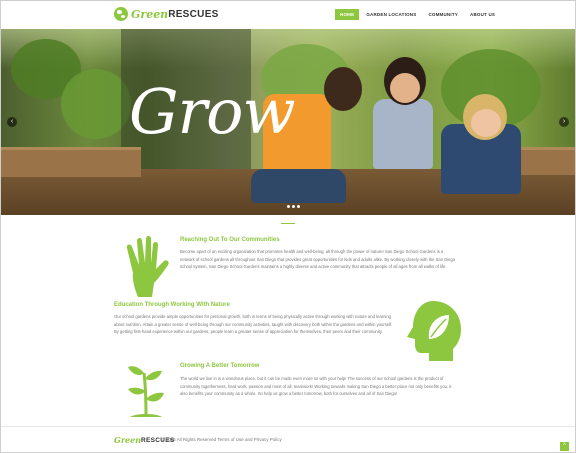  Describe the element at coordinates (212, 111) in the screenshot. I see `hero-headline: Grow` at that location.